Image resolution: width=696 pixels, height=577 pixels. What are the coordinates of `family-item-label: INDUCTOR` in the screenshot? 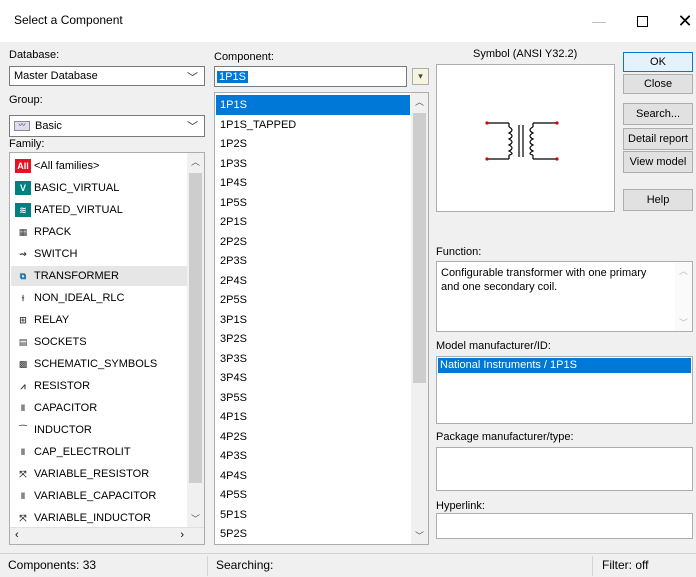 It's located at (63, 430).